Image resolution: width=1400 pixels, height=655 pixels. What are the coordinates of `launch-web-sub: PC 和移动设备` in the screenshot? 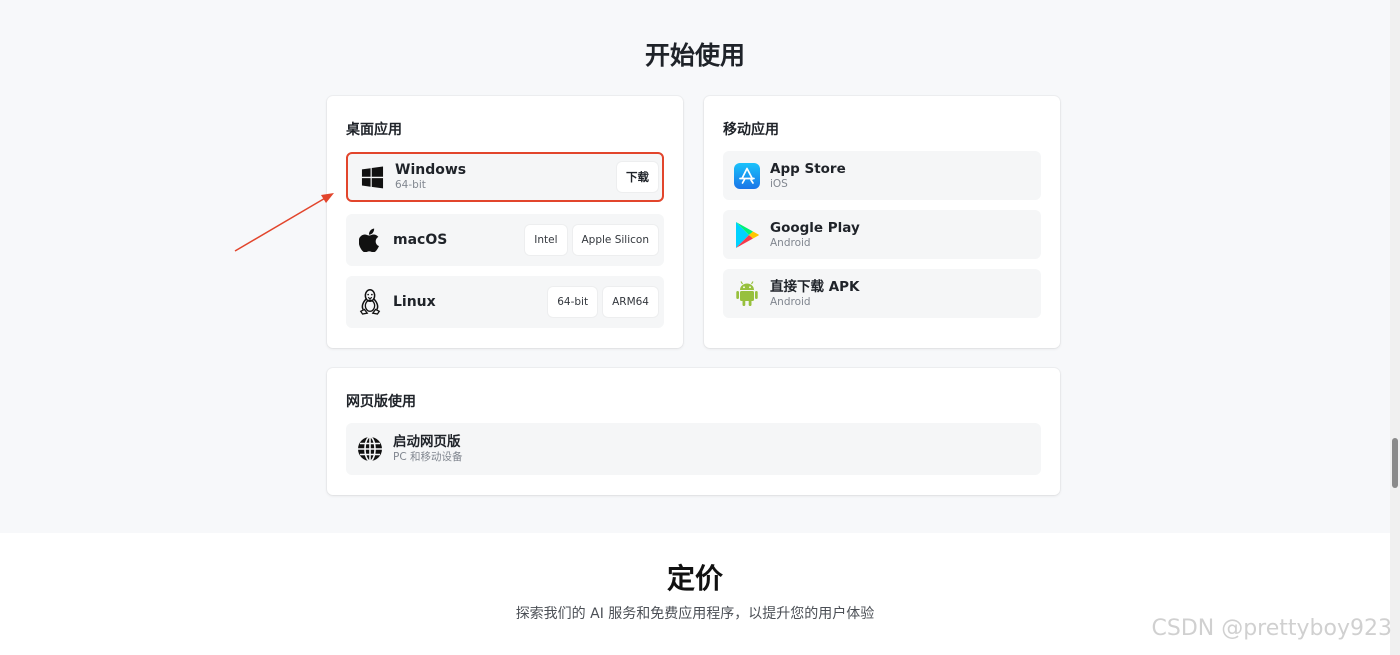 It's located at (428, 457).